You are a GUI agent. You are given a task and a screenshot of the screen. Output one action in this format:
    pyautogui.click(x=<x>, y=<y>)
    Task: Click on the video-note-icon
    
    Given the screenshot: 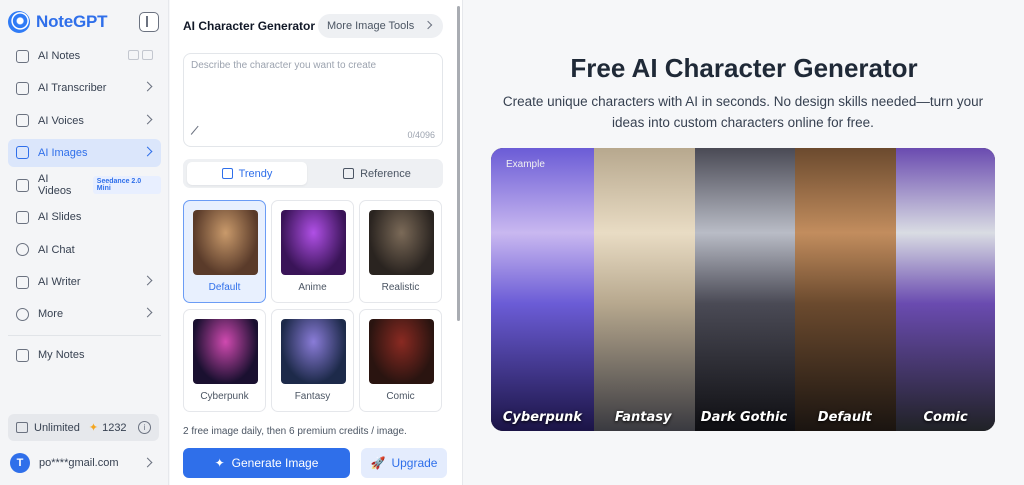 What is the action you would take?
    pyautogui.click(x=133, y=55)
    